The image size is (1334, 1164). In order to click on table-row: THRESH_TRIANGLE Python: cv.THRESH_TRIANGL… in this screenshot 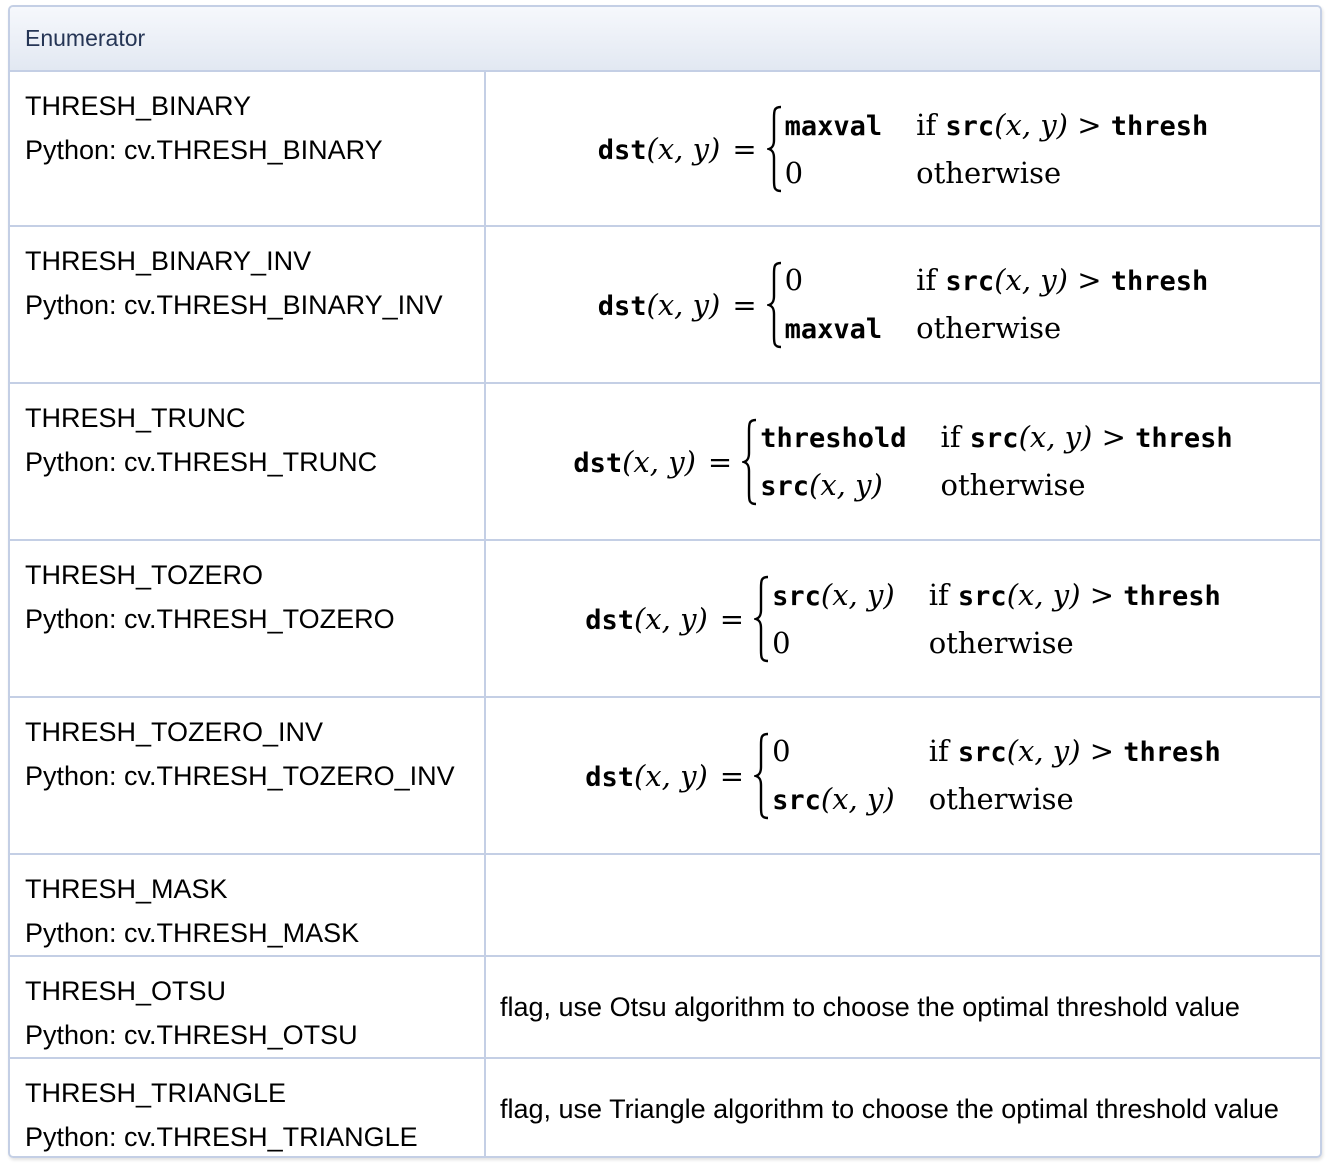, I will do `click(665, 1107)`.